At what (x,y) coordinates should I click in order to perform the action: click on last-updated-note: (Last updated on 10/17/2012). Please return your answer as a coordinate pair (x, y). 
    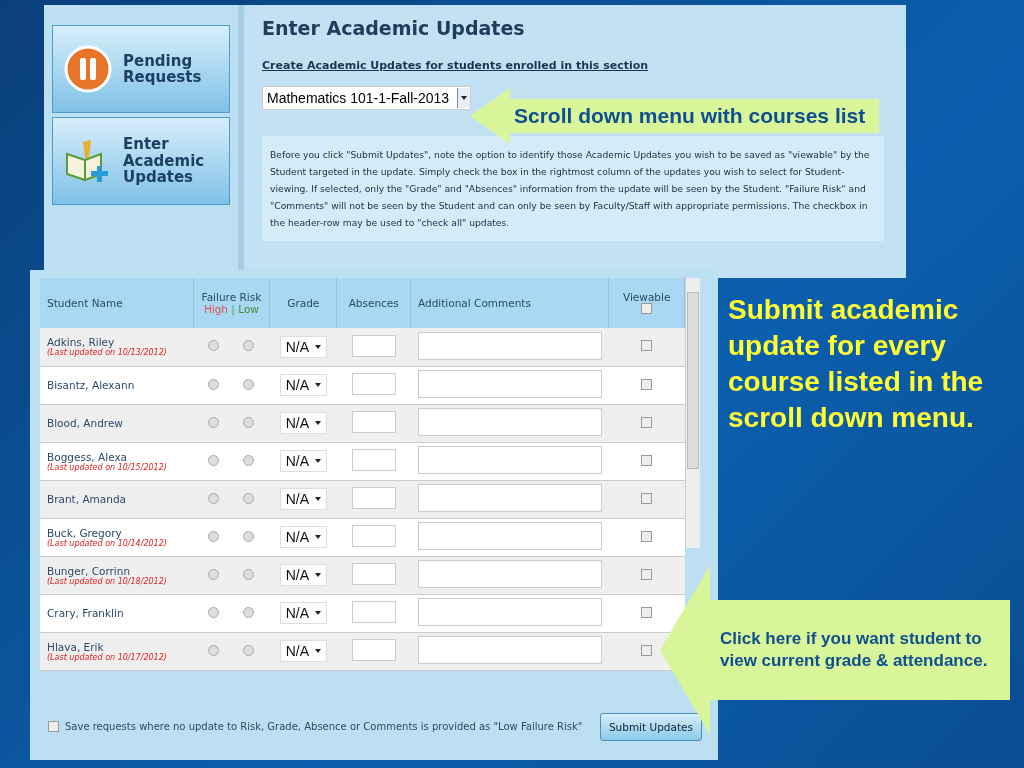
    Looking at the image, I should click on (107, 657).